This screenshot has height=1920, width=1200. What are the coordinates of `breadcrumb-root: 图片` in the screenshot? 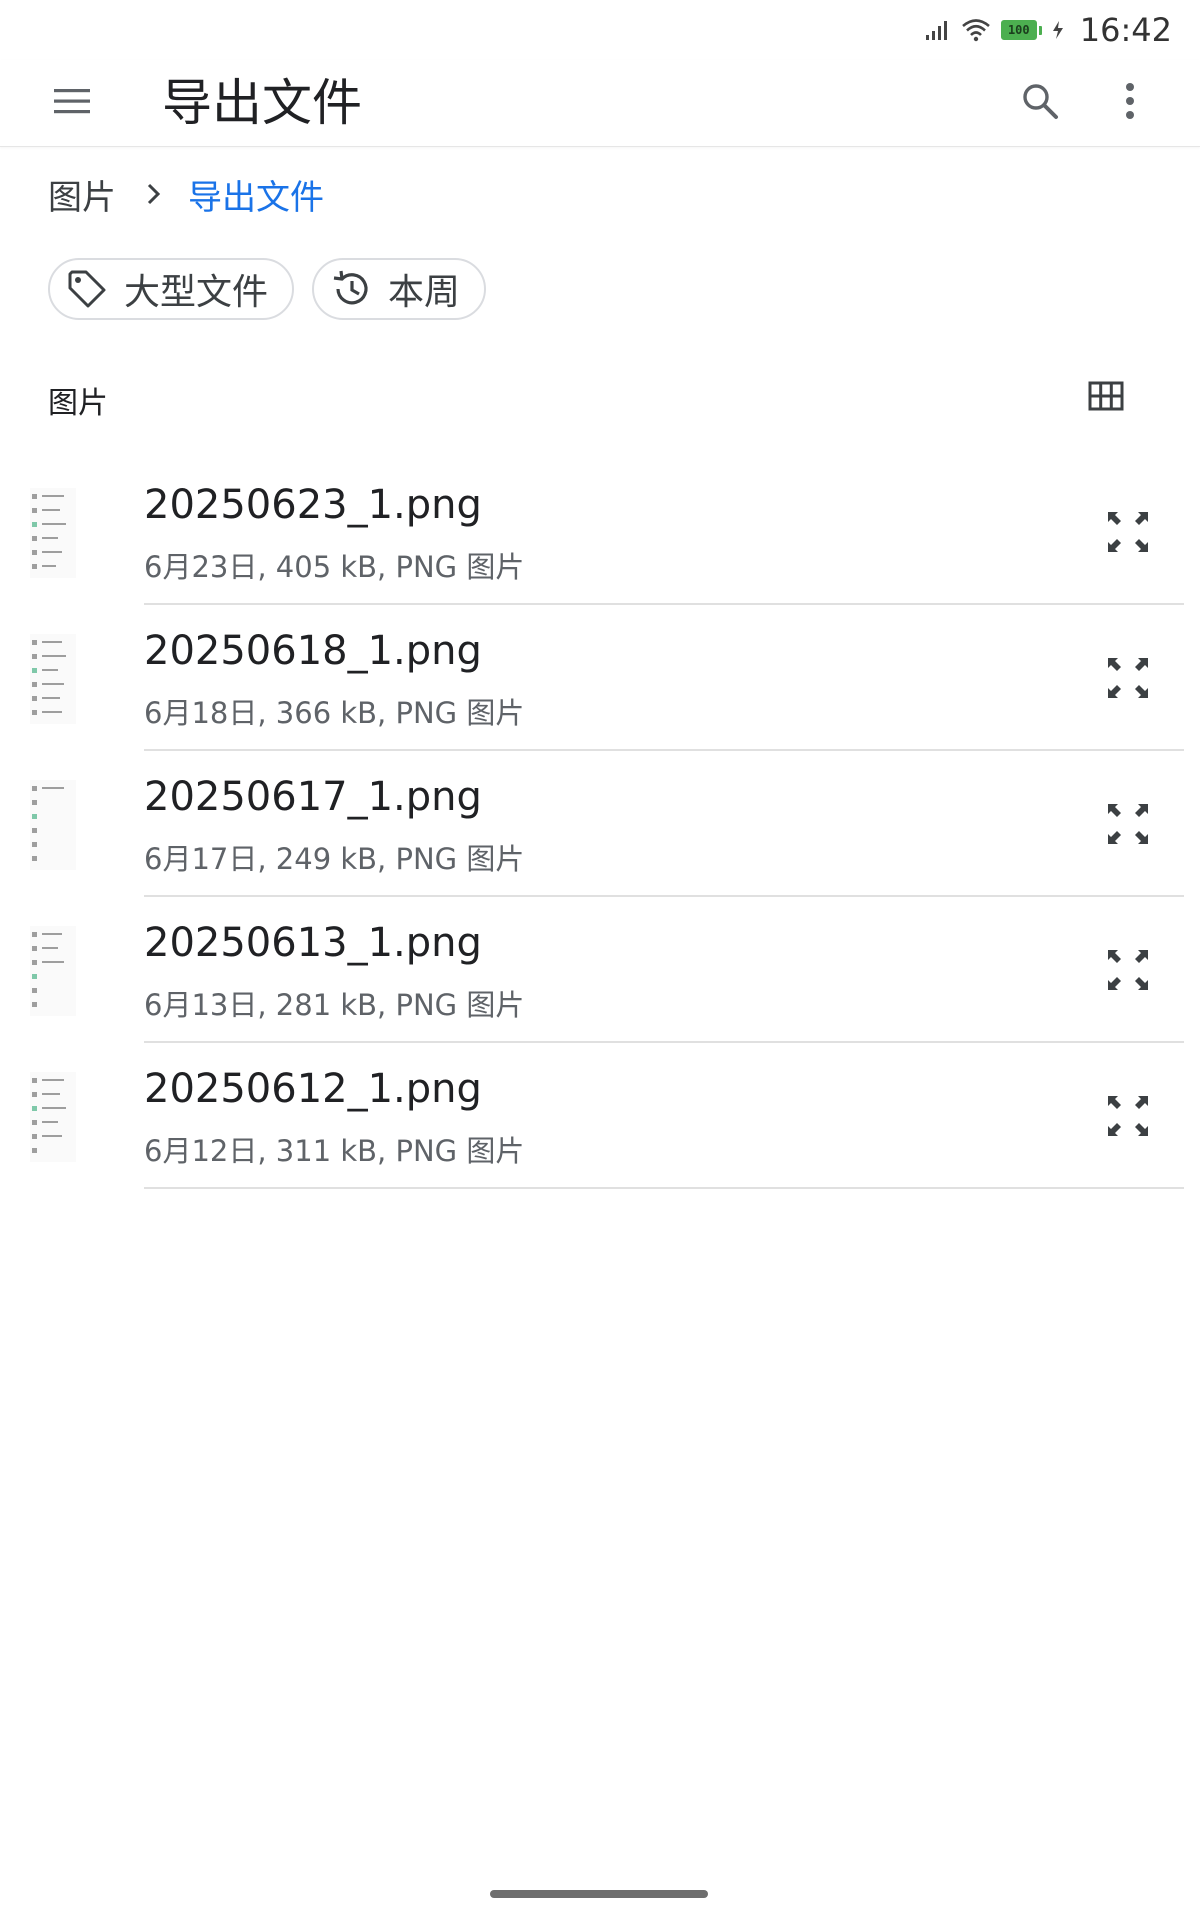 It's located at (82, 194).